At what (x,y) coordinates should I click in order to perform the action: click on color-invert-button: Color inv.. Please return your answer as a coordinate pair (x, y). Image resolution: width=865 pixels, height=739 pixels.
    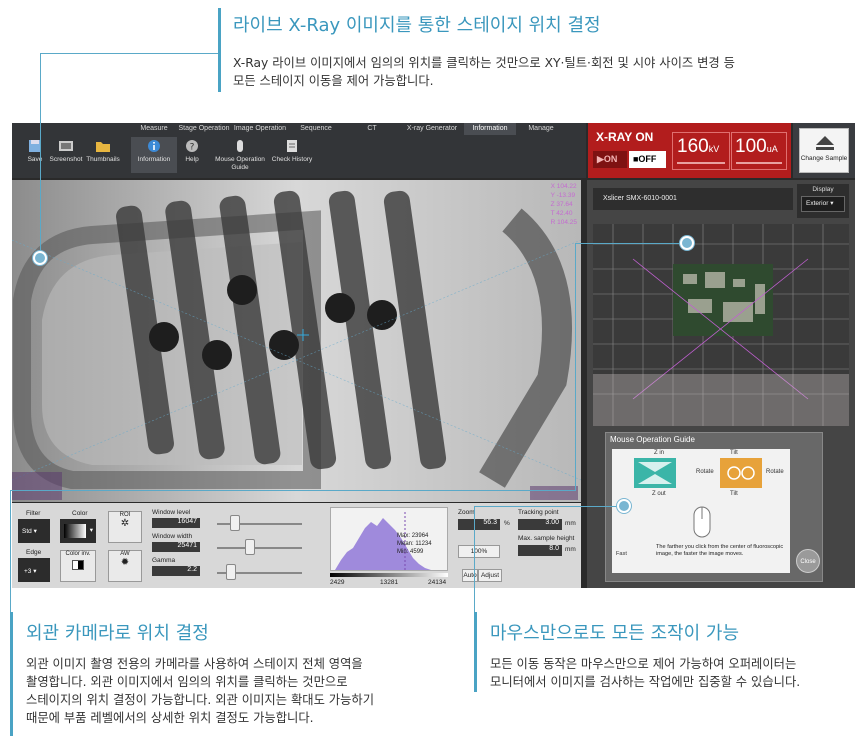
    Looking at the image, I should click on (78, 566).